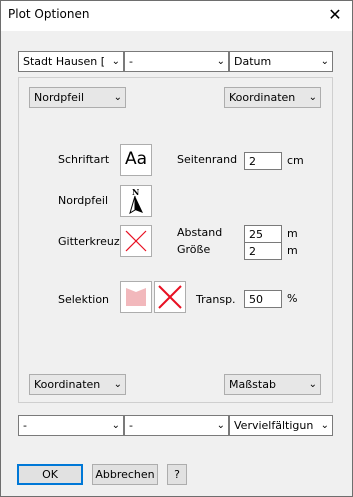 The image size is (353, 497). I want to click on ok-button: OK, so click(50, 474).